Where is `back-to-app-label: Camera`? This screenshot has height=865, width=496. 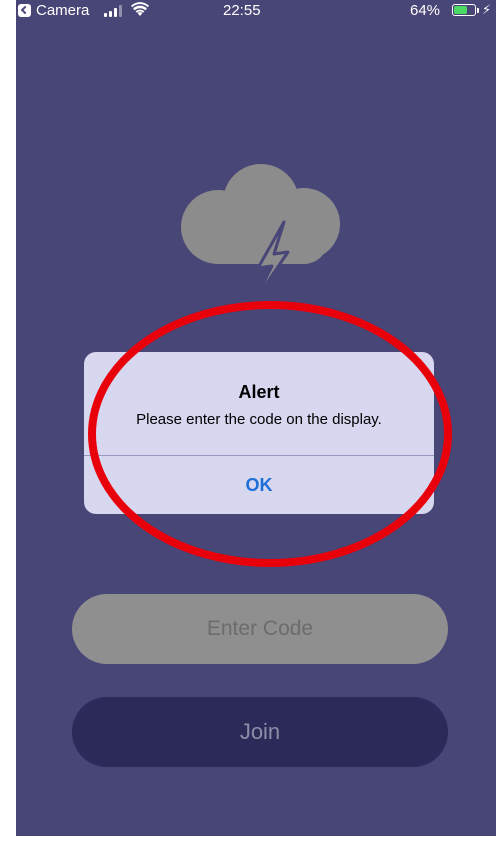
back-to-app-label: Camera is located at coordinates (62, 10).